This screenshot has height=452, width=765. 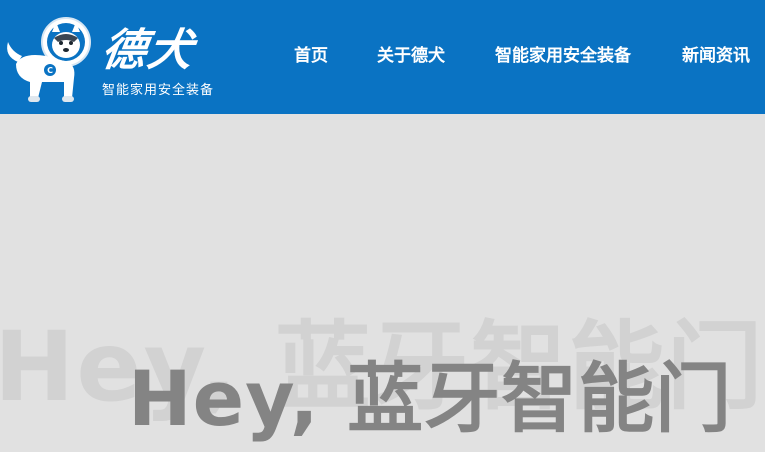 What do you see at coordinates (563, 56) in the screenshot?
I see `nav-item-products: 智能家用安全装备` at bounding box center [563, 56].